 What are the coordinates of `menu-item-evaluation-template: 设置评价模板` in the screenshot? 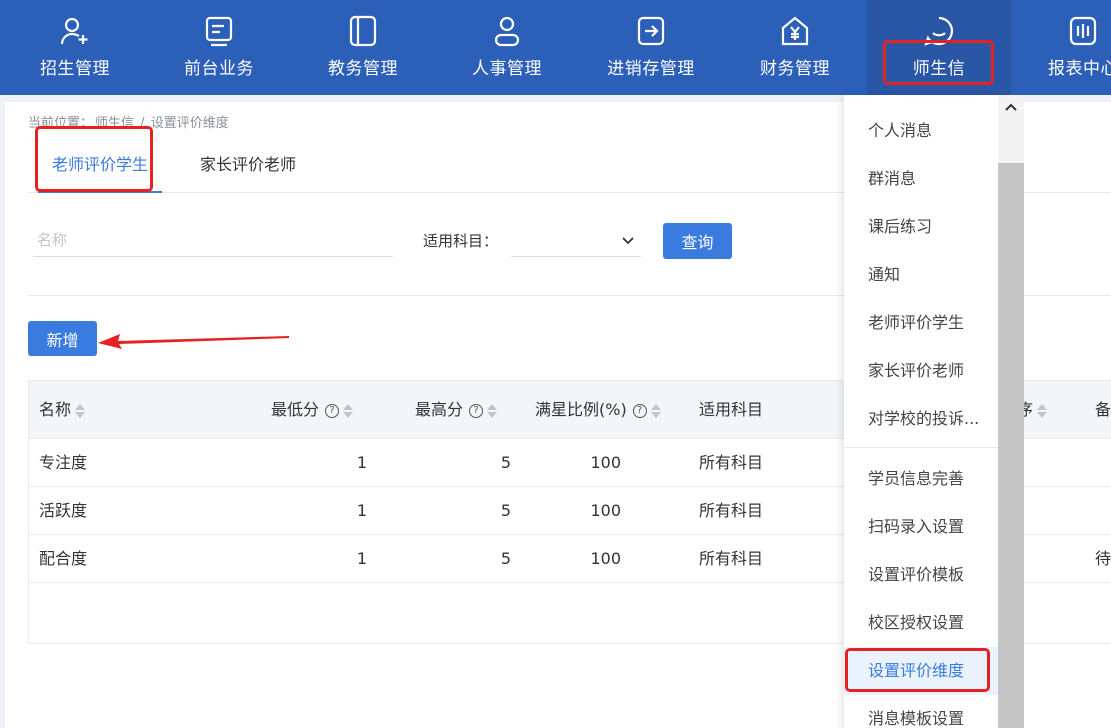 It's located at (921, 575).